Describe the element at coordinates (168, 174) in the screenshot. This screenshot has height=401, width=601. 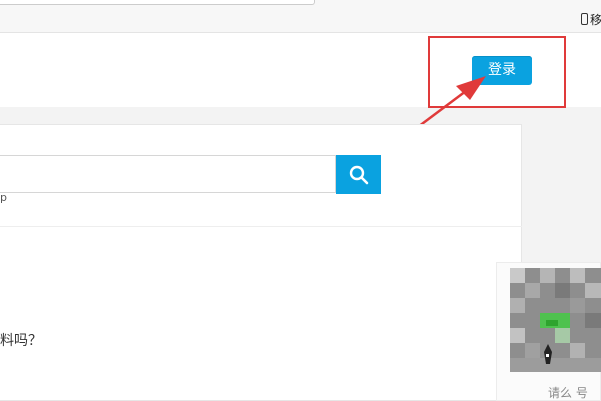
I see `search-input` at that location.